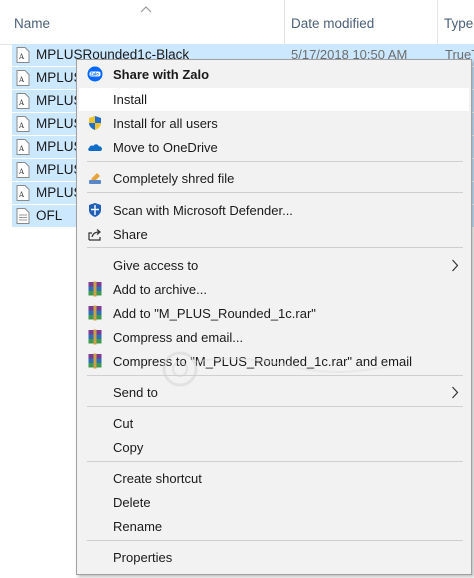 The image size is (474, 578). I want to click on menu-item-label: Completely shred file, so click(174, 178).